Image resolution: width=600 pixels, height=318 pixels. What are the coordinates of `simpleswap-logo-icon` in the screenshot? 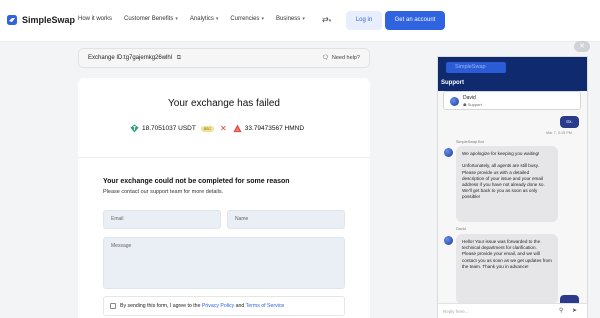 It's located at (12, 20).